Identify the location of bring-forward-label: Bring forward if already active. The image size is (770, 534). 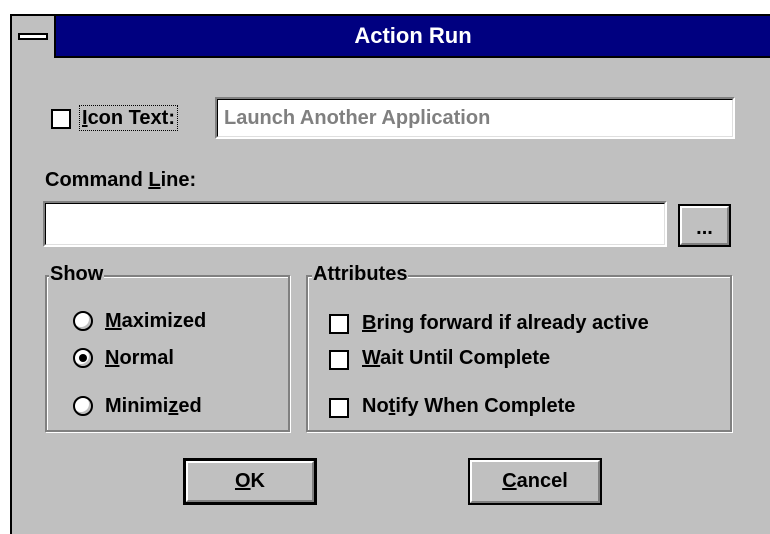
(505, 323).